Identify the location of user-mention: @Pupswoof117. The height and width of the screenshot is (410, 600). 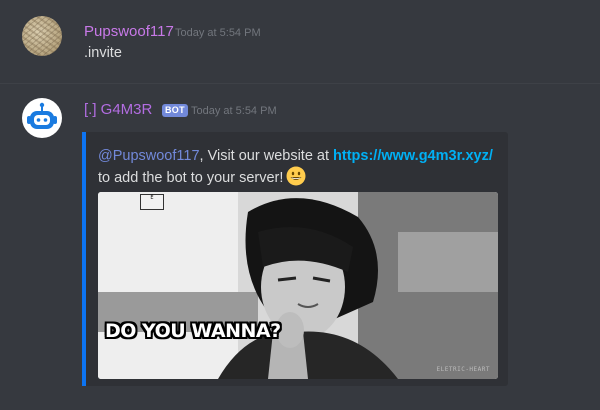
(149, 156).